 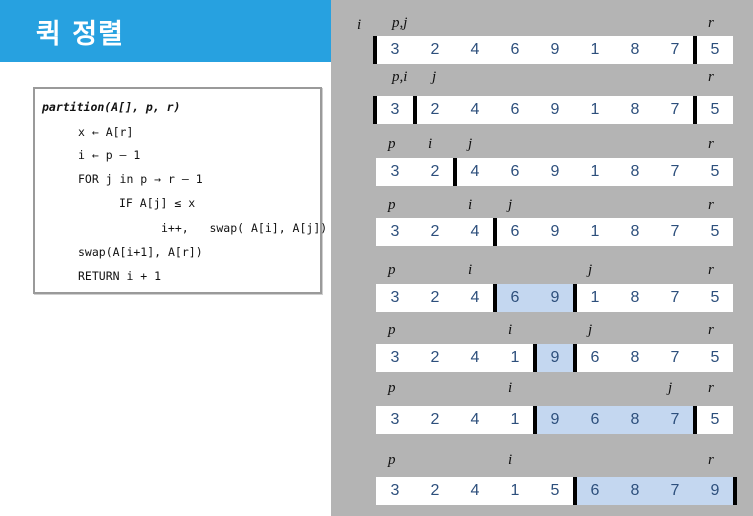 I want to click on title-bar: 퀵 정렬, so click(x=165, y=31).